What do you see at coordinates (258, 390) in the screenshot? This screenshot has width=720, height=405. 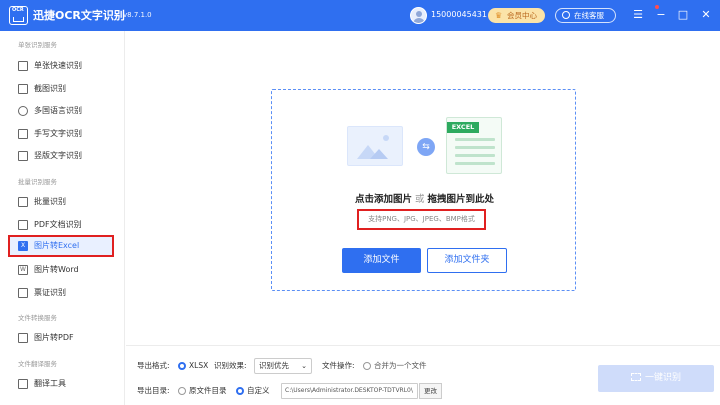 I see `custom-dir-label: 自定义` at bounding box center [258, 390].